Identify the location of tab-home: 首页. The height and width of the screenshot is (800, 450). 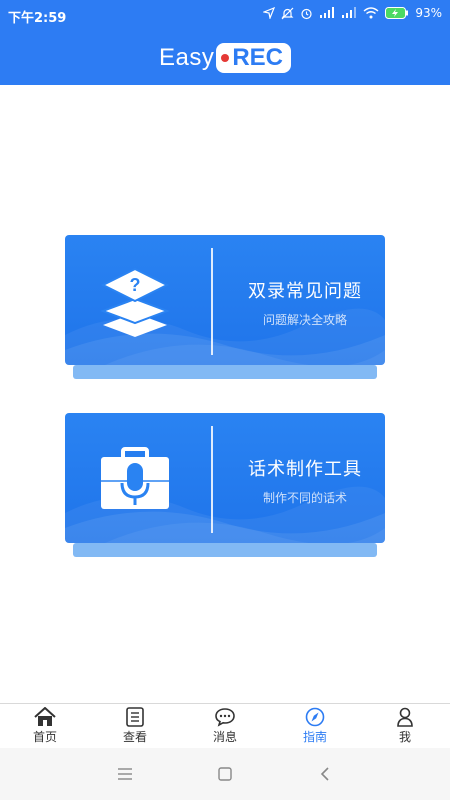
(45, 726).